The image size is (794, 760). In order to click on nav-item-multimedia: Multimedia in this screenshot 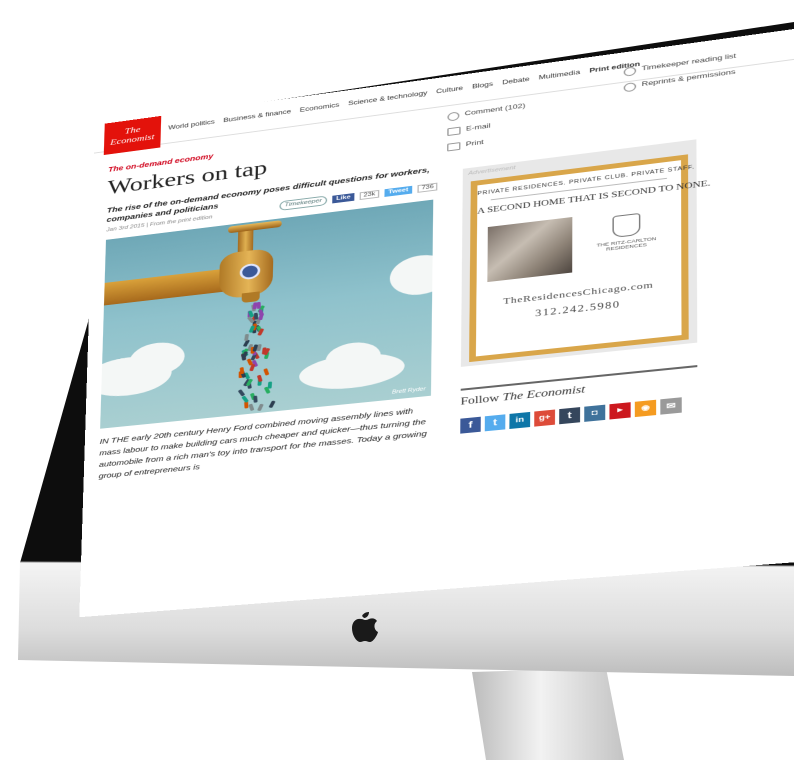, I will do `click(559, 75)`.